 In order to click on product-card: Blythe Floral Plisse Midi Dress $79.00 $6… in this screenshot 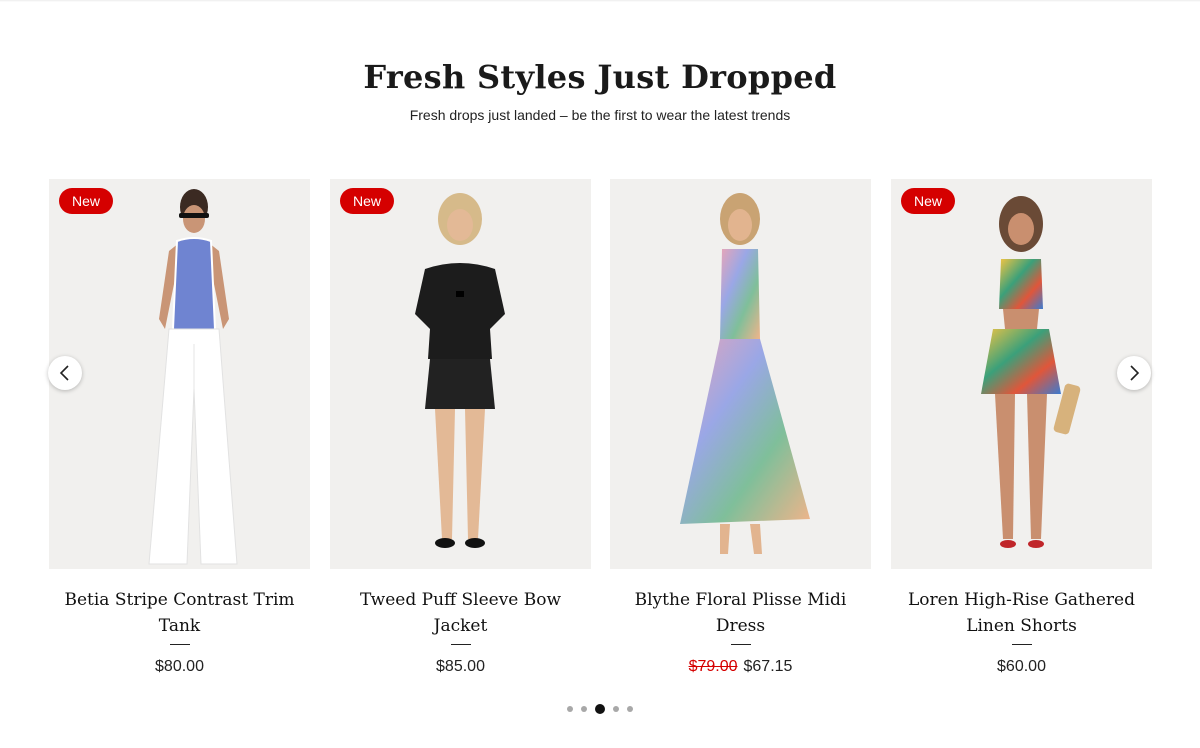, I will do `click(740, 427)`.